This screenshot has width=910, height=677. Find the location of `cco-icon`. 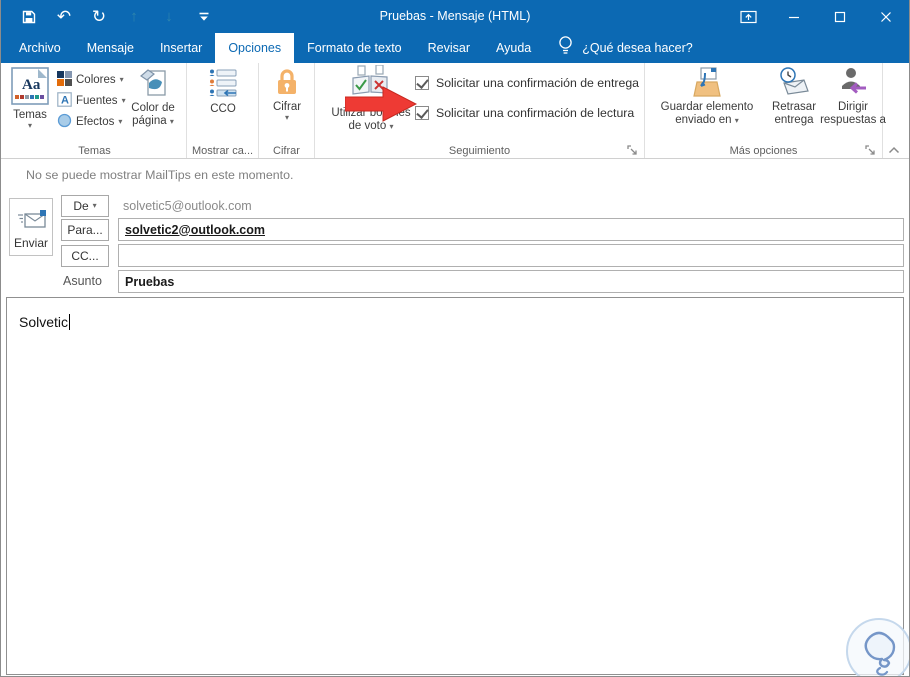

cco-icon is located at coordinates (223, 86).